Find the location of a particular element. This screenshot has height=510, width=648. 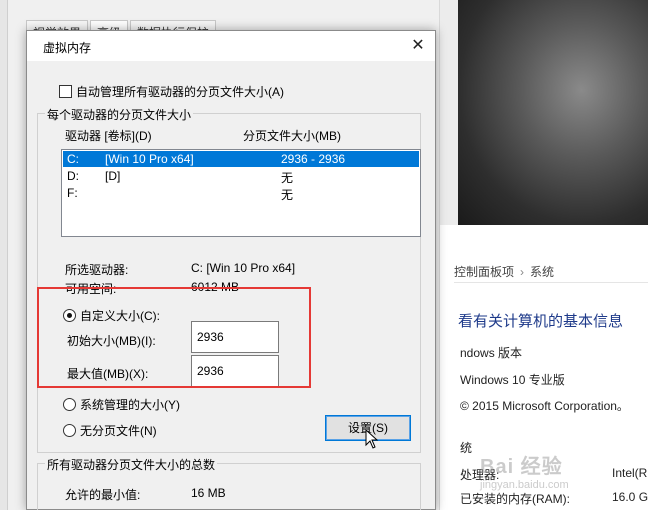

drive-volume-label: [D] is located at coordinates (113, 176).